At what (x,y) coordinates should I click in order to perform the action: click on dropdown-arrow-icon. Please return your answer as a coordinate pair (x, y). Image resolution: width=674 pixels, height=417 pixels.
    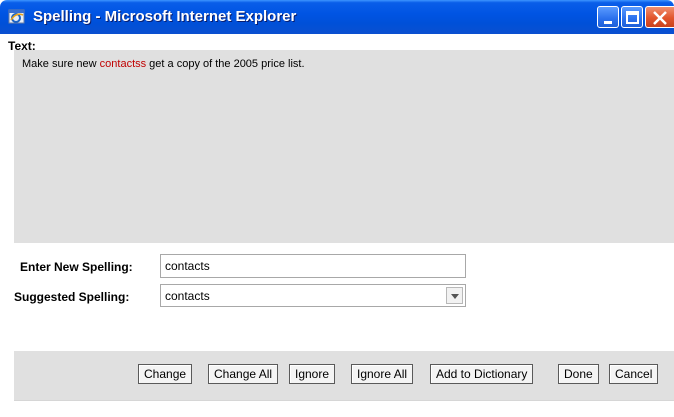
    Looking at the image, I should click on (455, 296).